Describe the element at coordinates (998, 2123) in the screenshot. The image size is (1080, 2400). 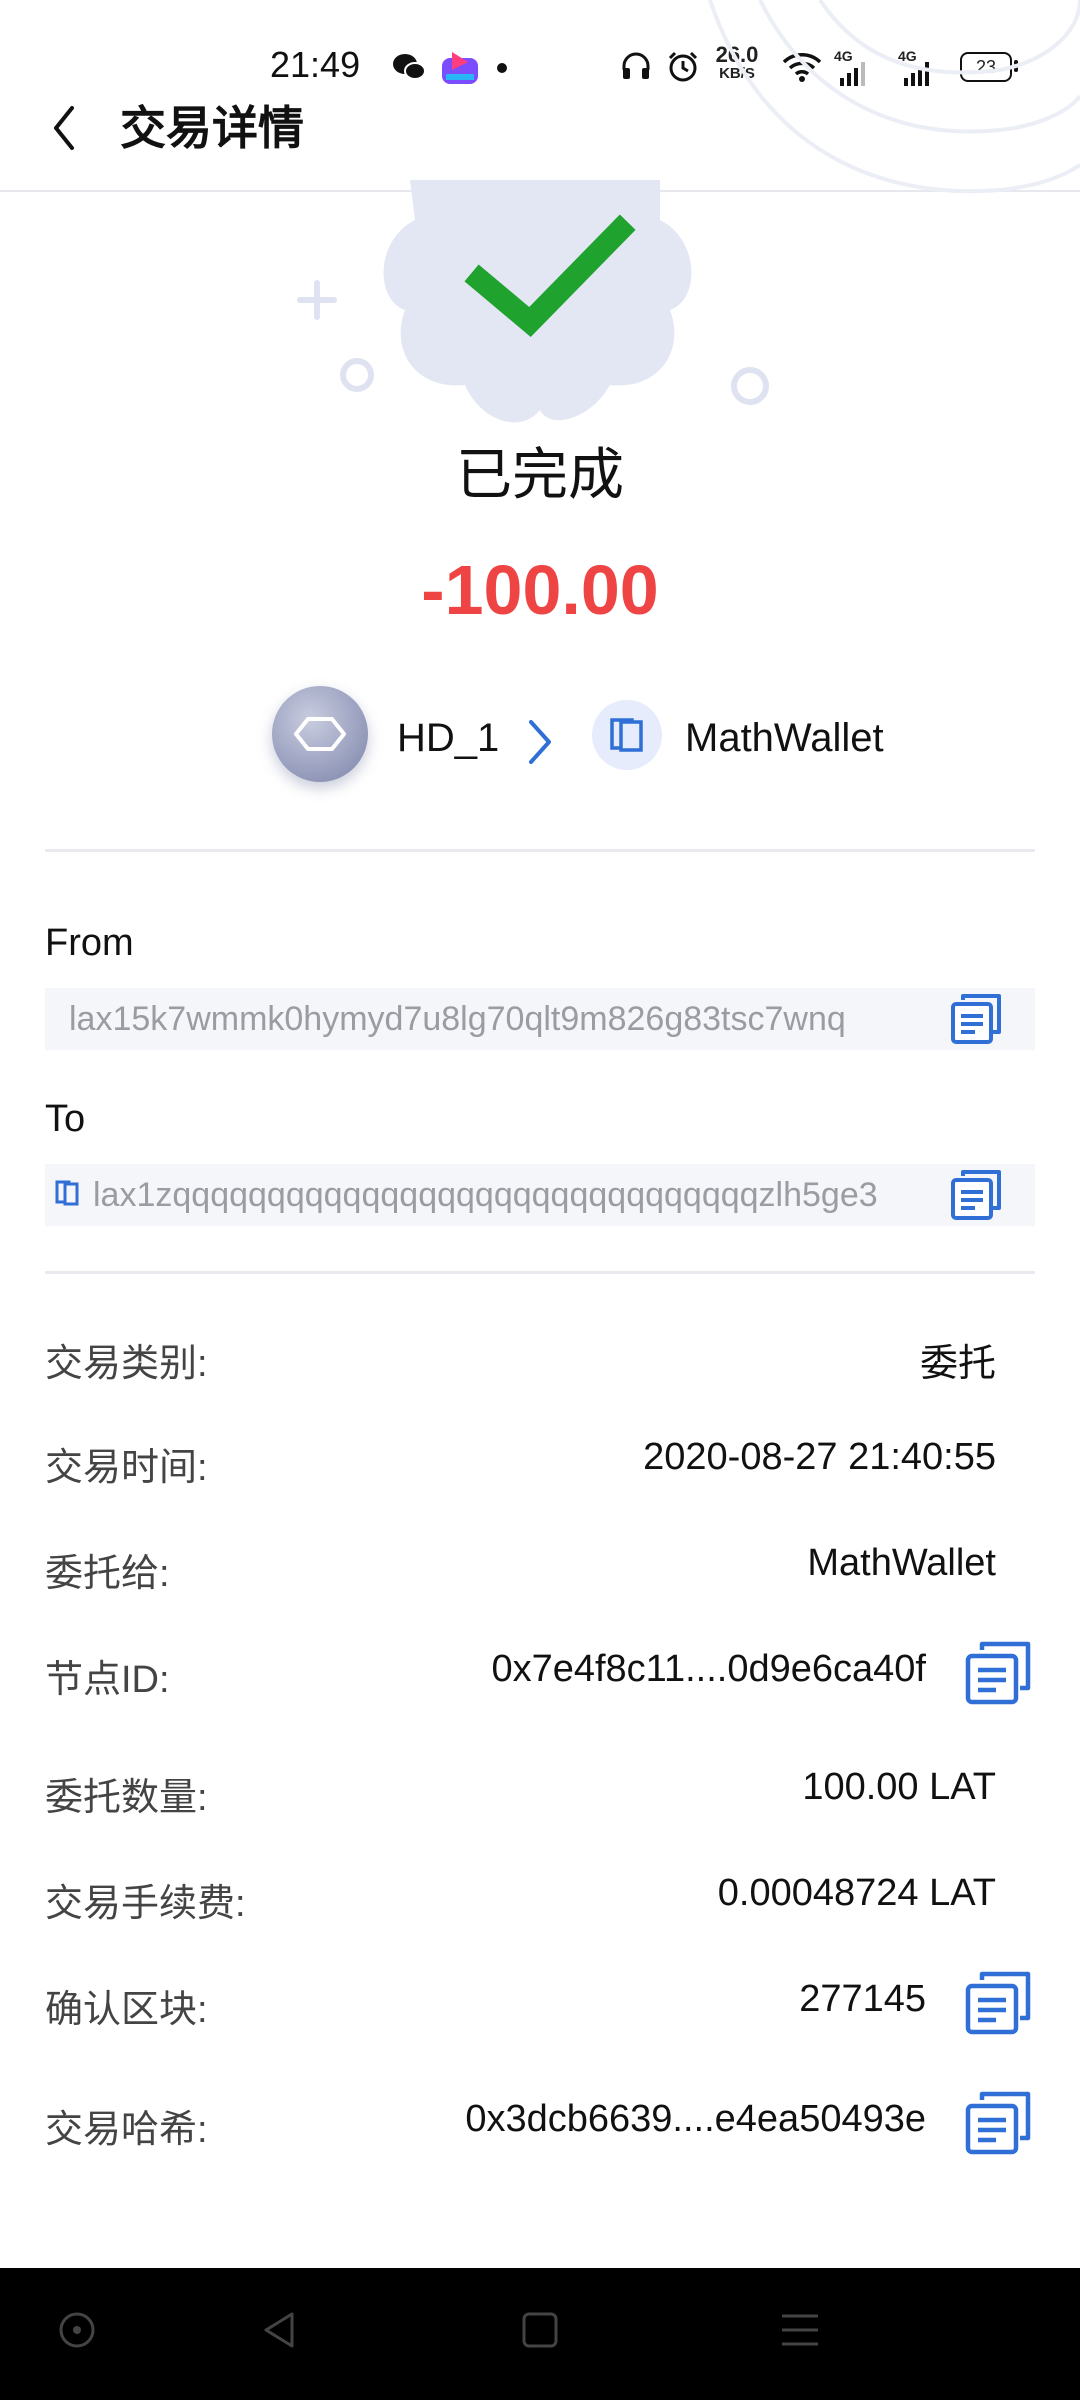
I see `copy-hash-button` at that location.